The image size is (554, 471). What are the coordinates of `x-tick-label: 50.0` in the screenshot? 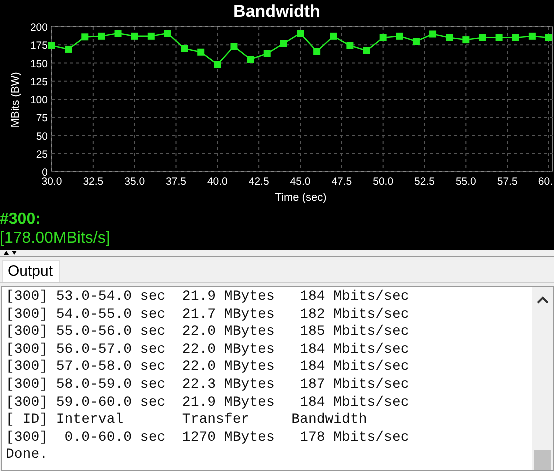 It's located at (383, 182).